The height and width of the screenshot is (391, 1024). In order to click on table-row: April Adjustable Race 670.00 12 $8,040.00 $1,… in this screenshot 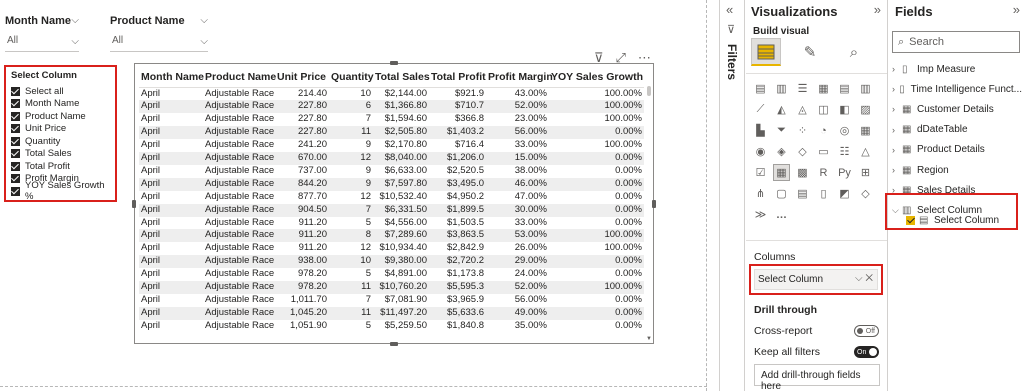, I will do `click(391, 158)`.